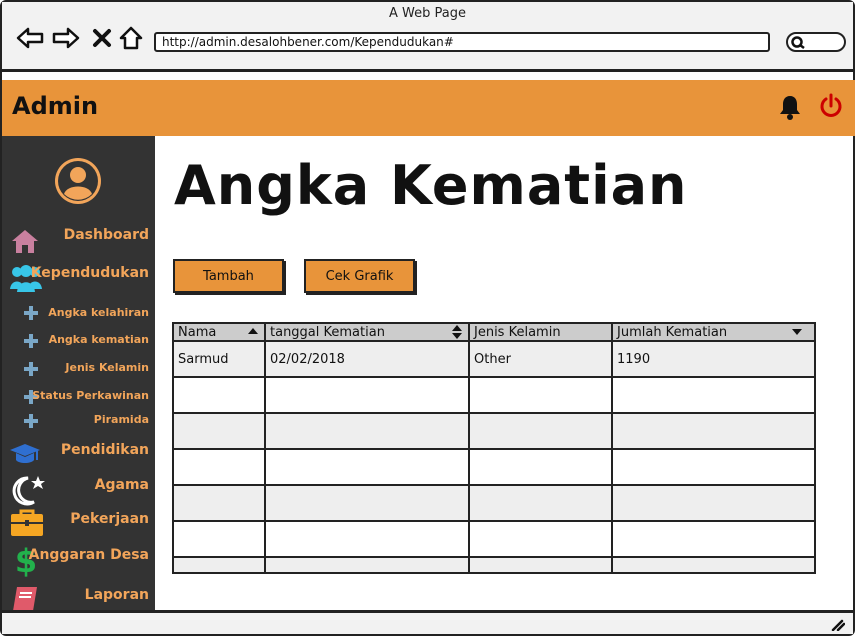  I want to click on brand-title: Admin, so click(55, 106).